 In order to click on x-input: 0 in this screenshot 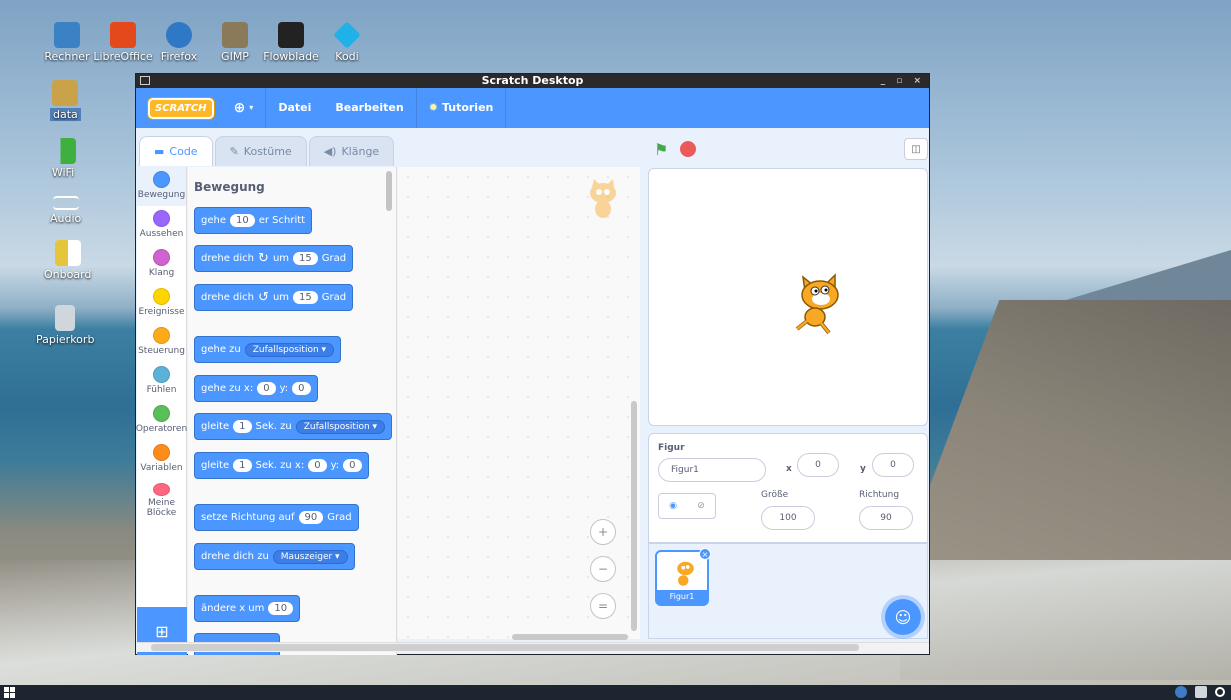, I will do `click(818, 465)`.